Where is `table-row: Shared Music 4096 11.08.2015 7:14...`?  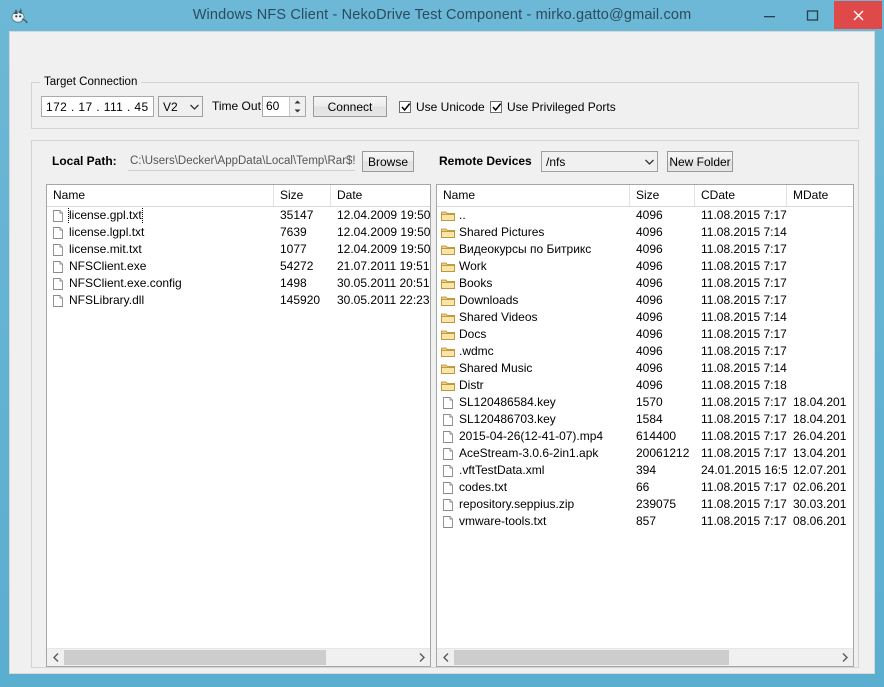 table-row: Shared Music 4096 11.08.2015 7:14... is located at coordinates (645, 368).